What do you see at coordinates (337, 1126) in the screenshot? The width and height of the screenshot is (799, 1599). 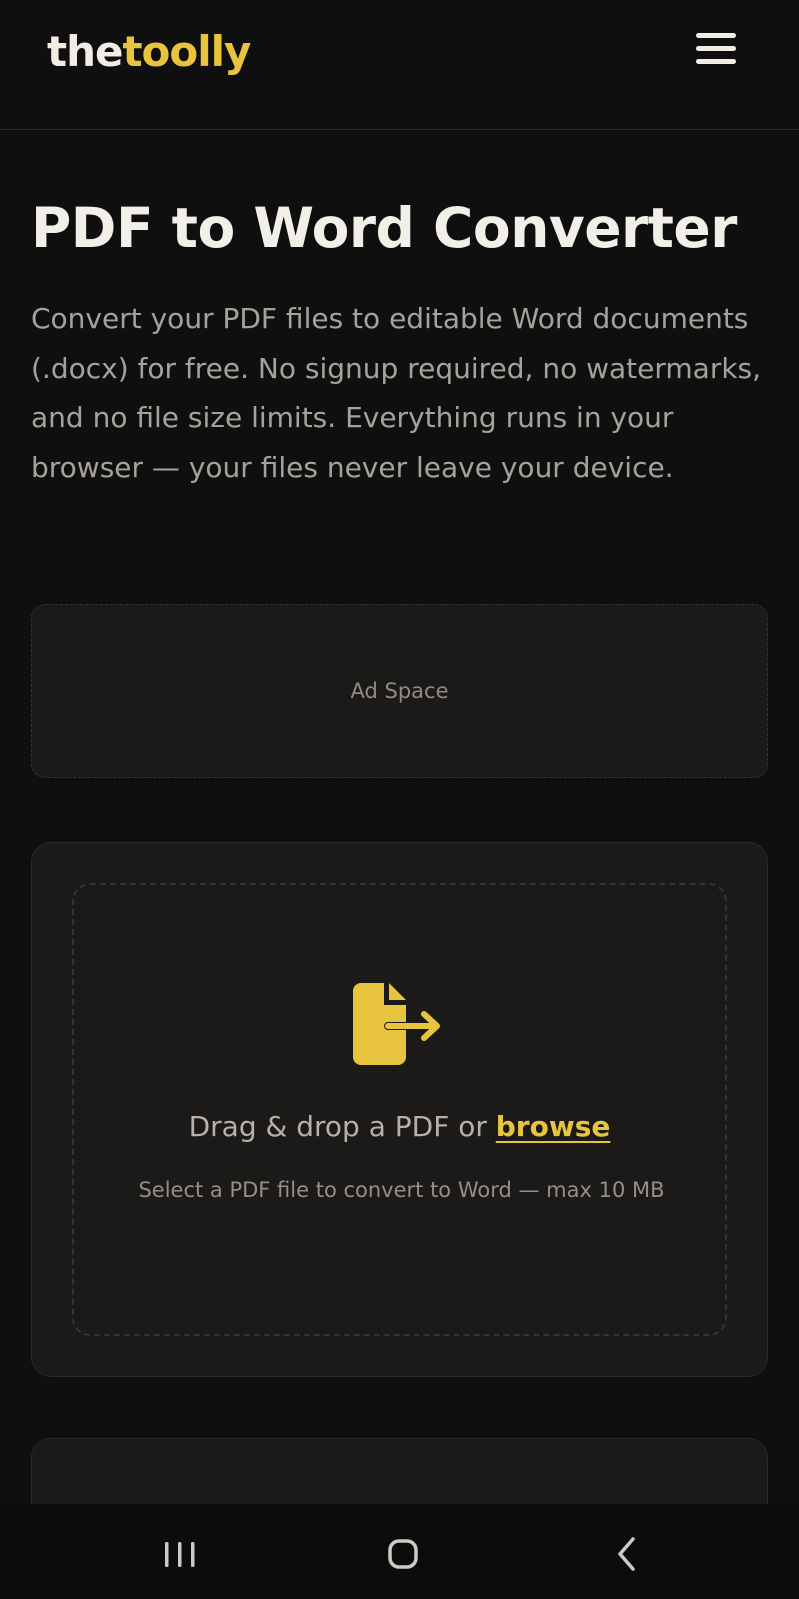 I see `drop-prompt-text: Drag & drop a PDF or` at bounding box center [337, 1126].